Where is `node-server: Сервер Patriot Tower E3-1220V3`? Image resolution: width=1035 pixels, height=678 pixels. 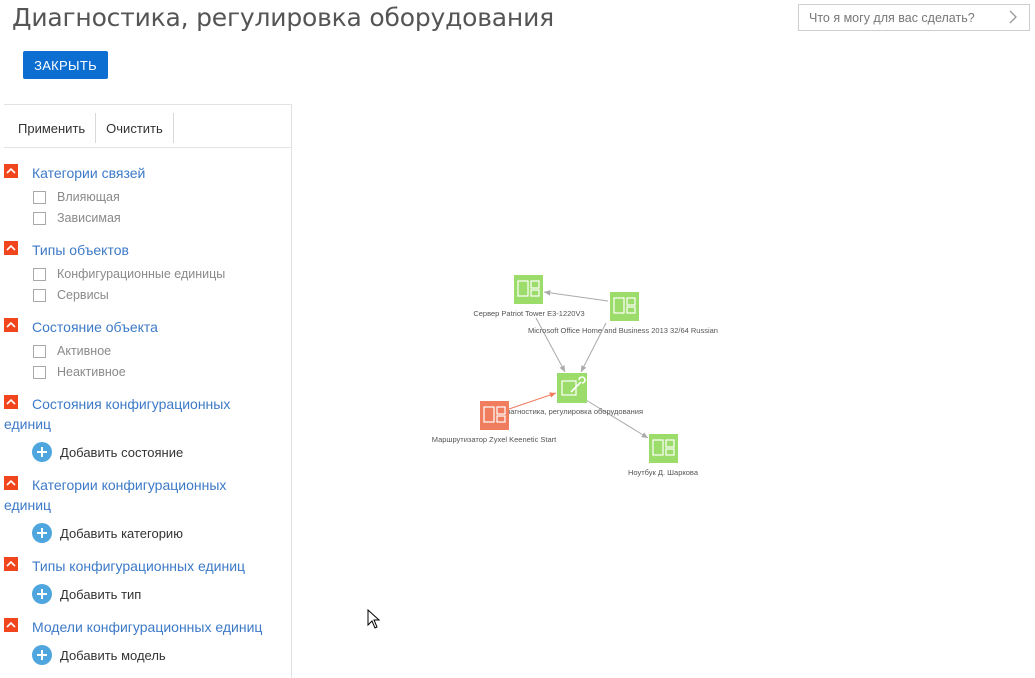 node-server: Сервер Patriot Tower E3-1220V3 is located at coordinates (529, 296).